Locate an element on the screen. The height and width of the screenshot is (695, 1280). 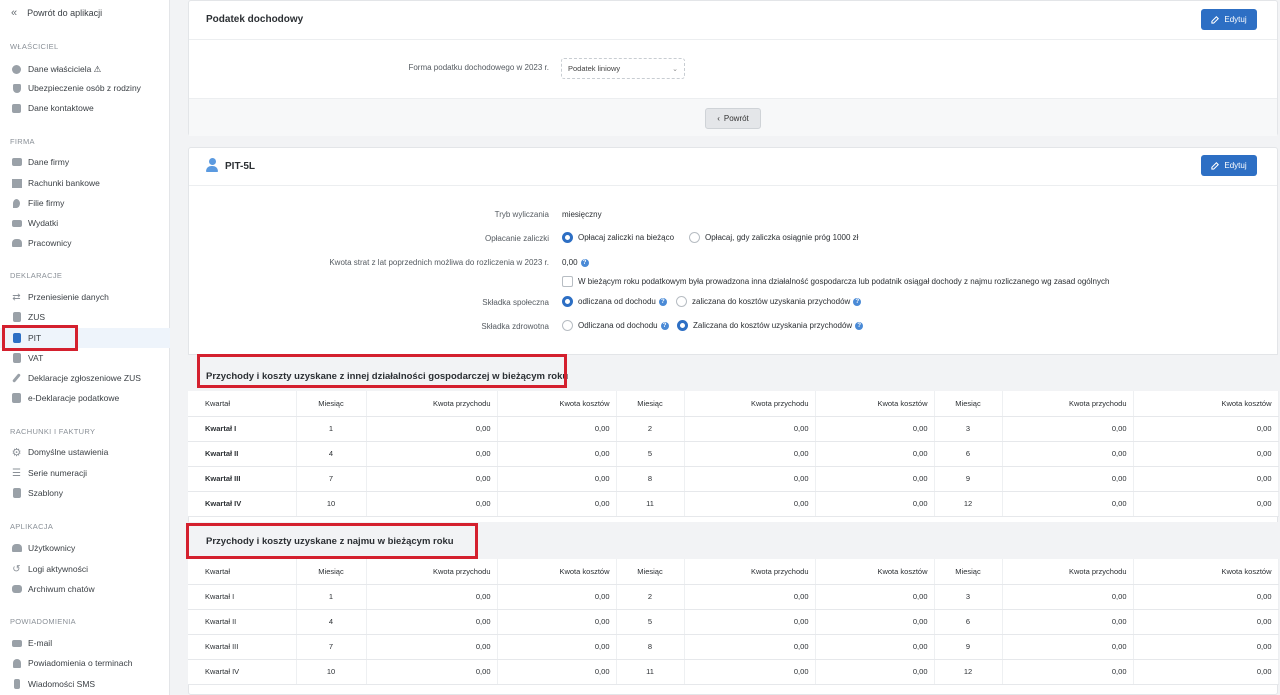
sidebar-item-data-transfer: ⇄ Przeniesienie danych is located at coordinates (60, 297).